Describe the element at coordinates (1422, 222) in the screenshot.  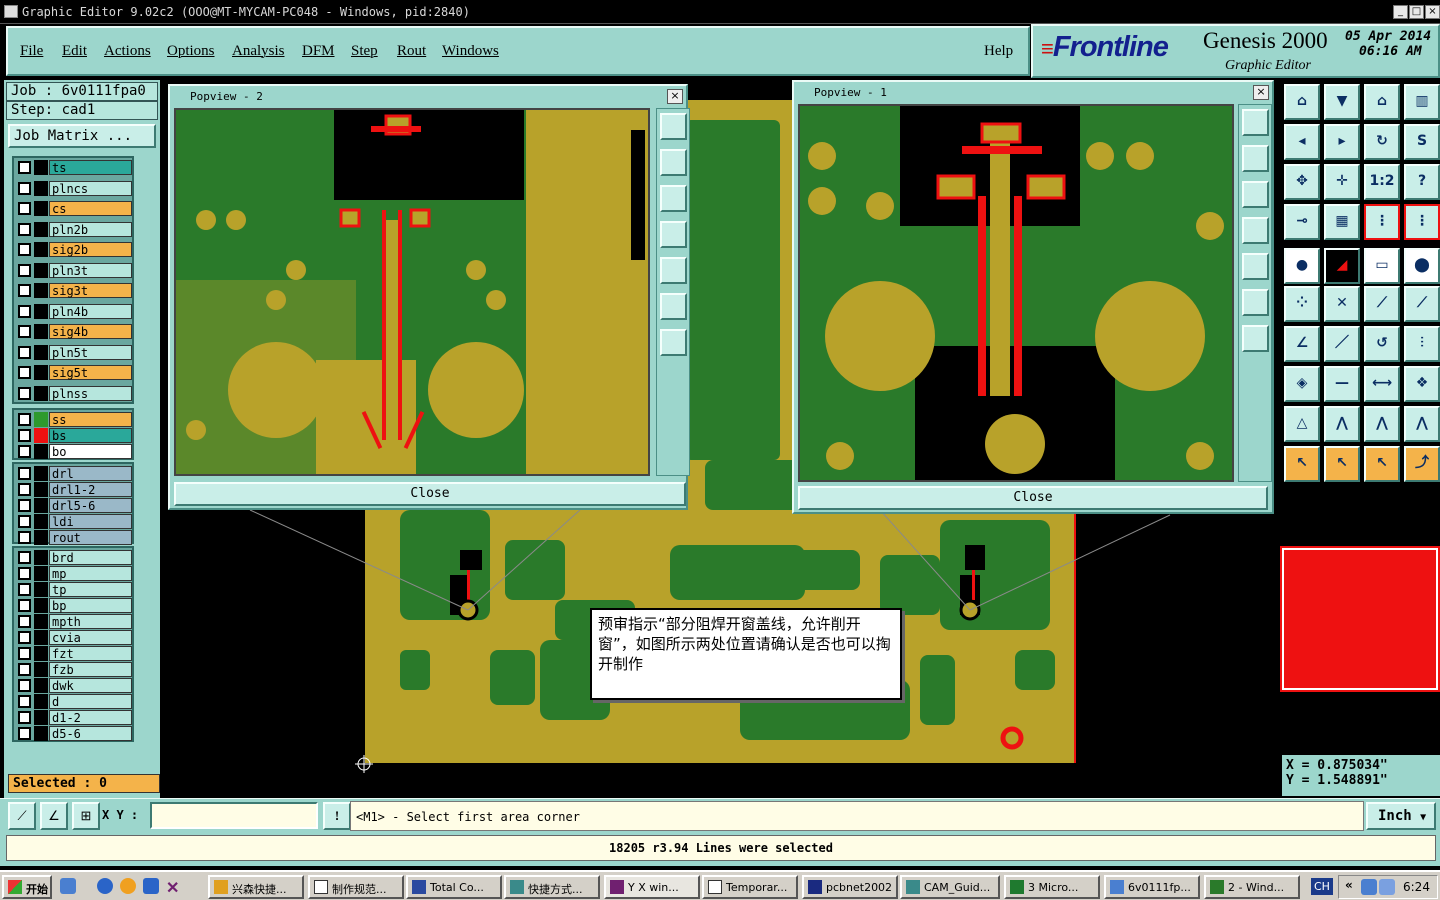
I see `layer-compare-icon: ⋮` at that location.